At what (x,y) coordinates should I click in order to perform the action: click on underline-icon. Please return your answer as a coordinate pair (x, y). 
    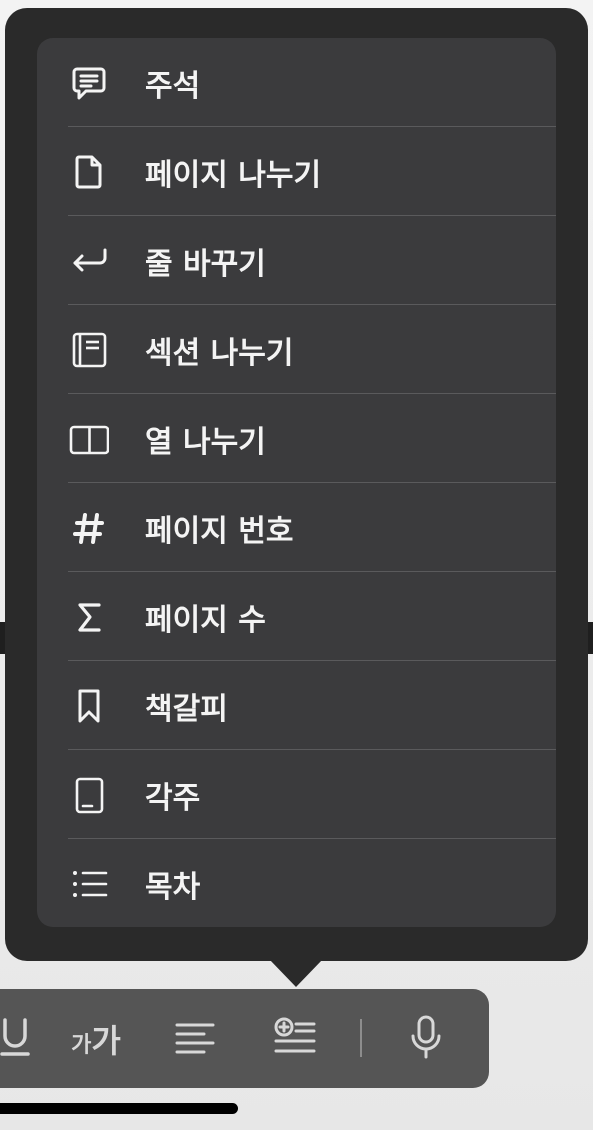
    Looking at the image, I should click on (17, 1039).